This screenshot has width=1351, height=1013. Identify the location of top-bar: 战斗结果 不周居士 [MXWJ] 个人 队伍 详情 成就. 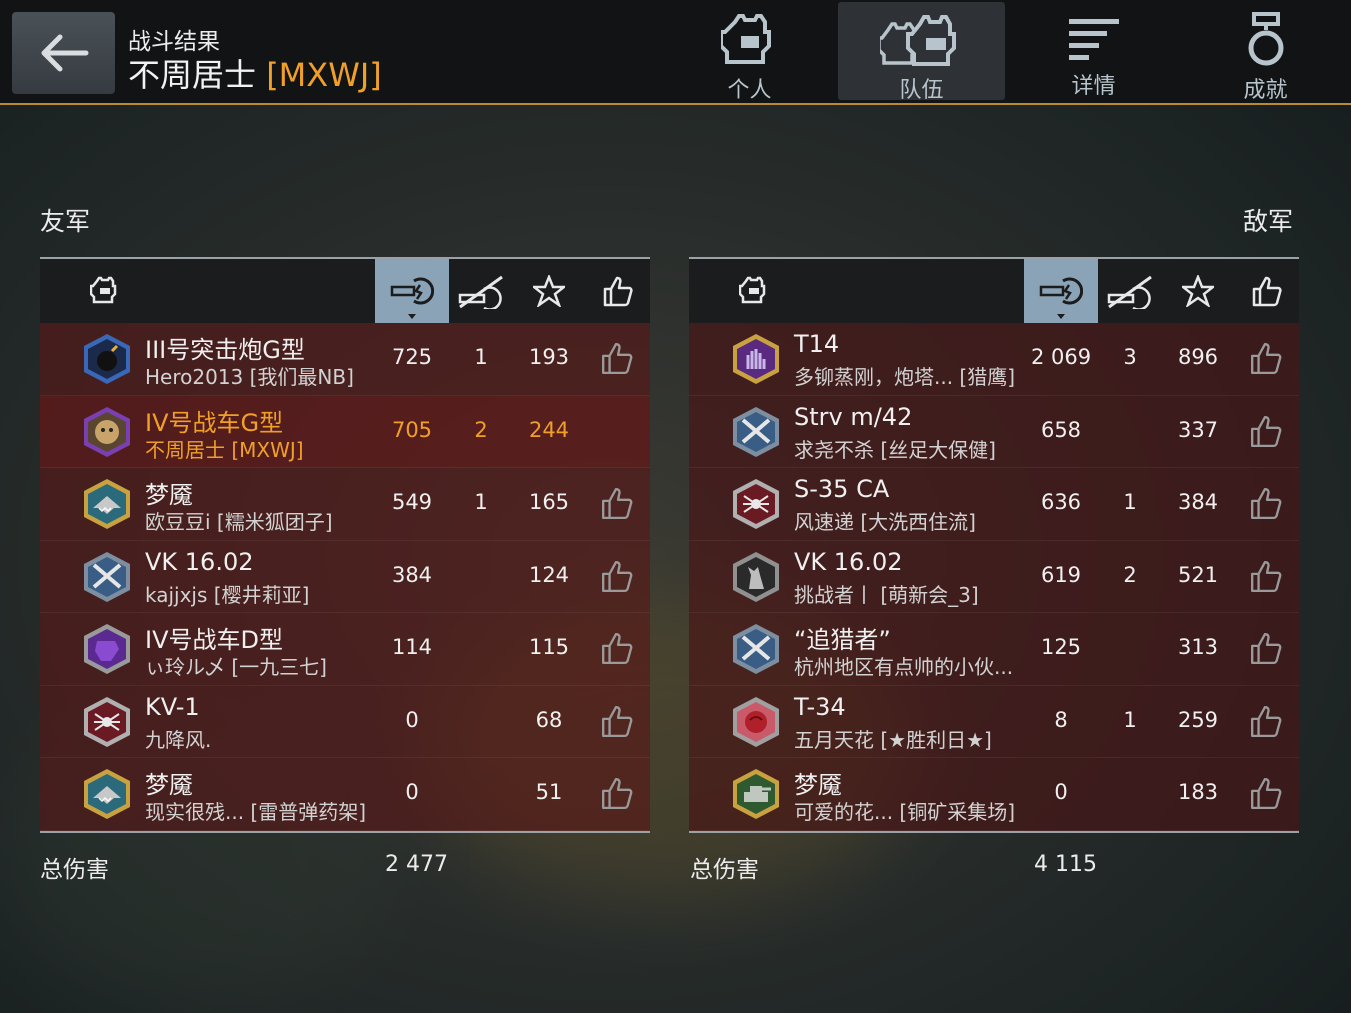
(675, 52).